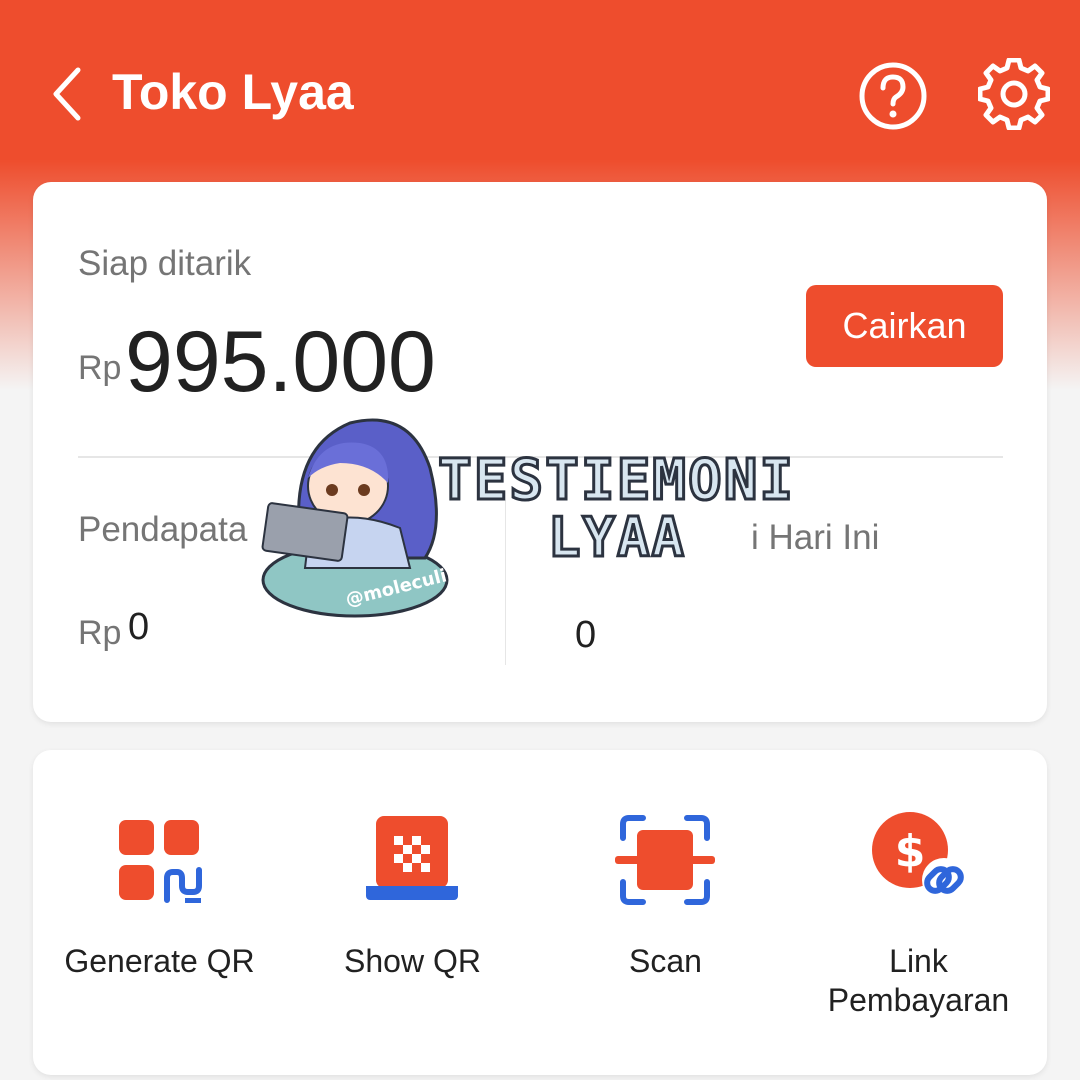 Image resolution: width=1080 pixels, height=1080 pixels. What do you see at coordinates (616, 538) in the screenshot?
I see `watermark-text-line2: LYAA` at bounding box center [616, 538].